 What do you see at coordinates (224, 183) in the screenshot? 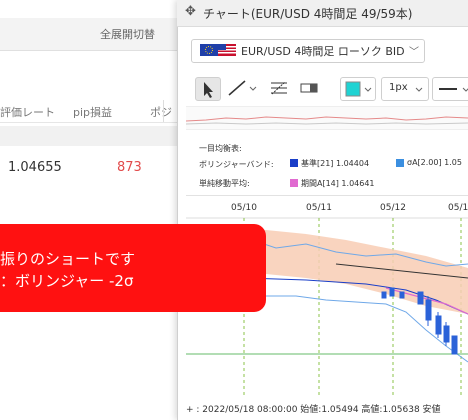
I see `sma-label: 単純移動平均:` at bounding box center [224, 183].